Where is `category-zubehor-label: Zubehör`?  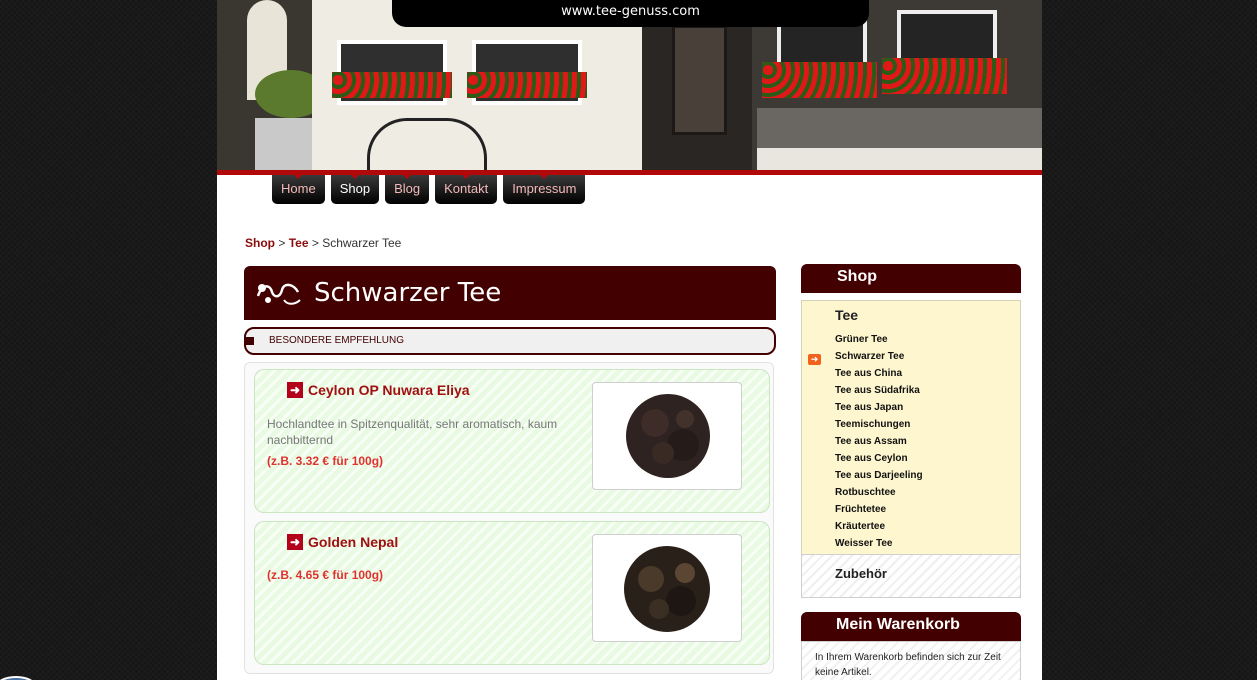
category-zubehor-label: Zubehör is located at coordinates (861, 573).